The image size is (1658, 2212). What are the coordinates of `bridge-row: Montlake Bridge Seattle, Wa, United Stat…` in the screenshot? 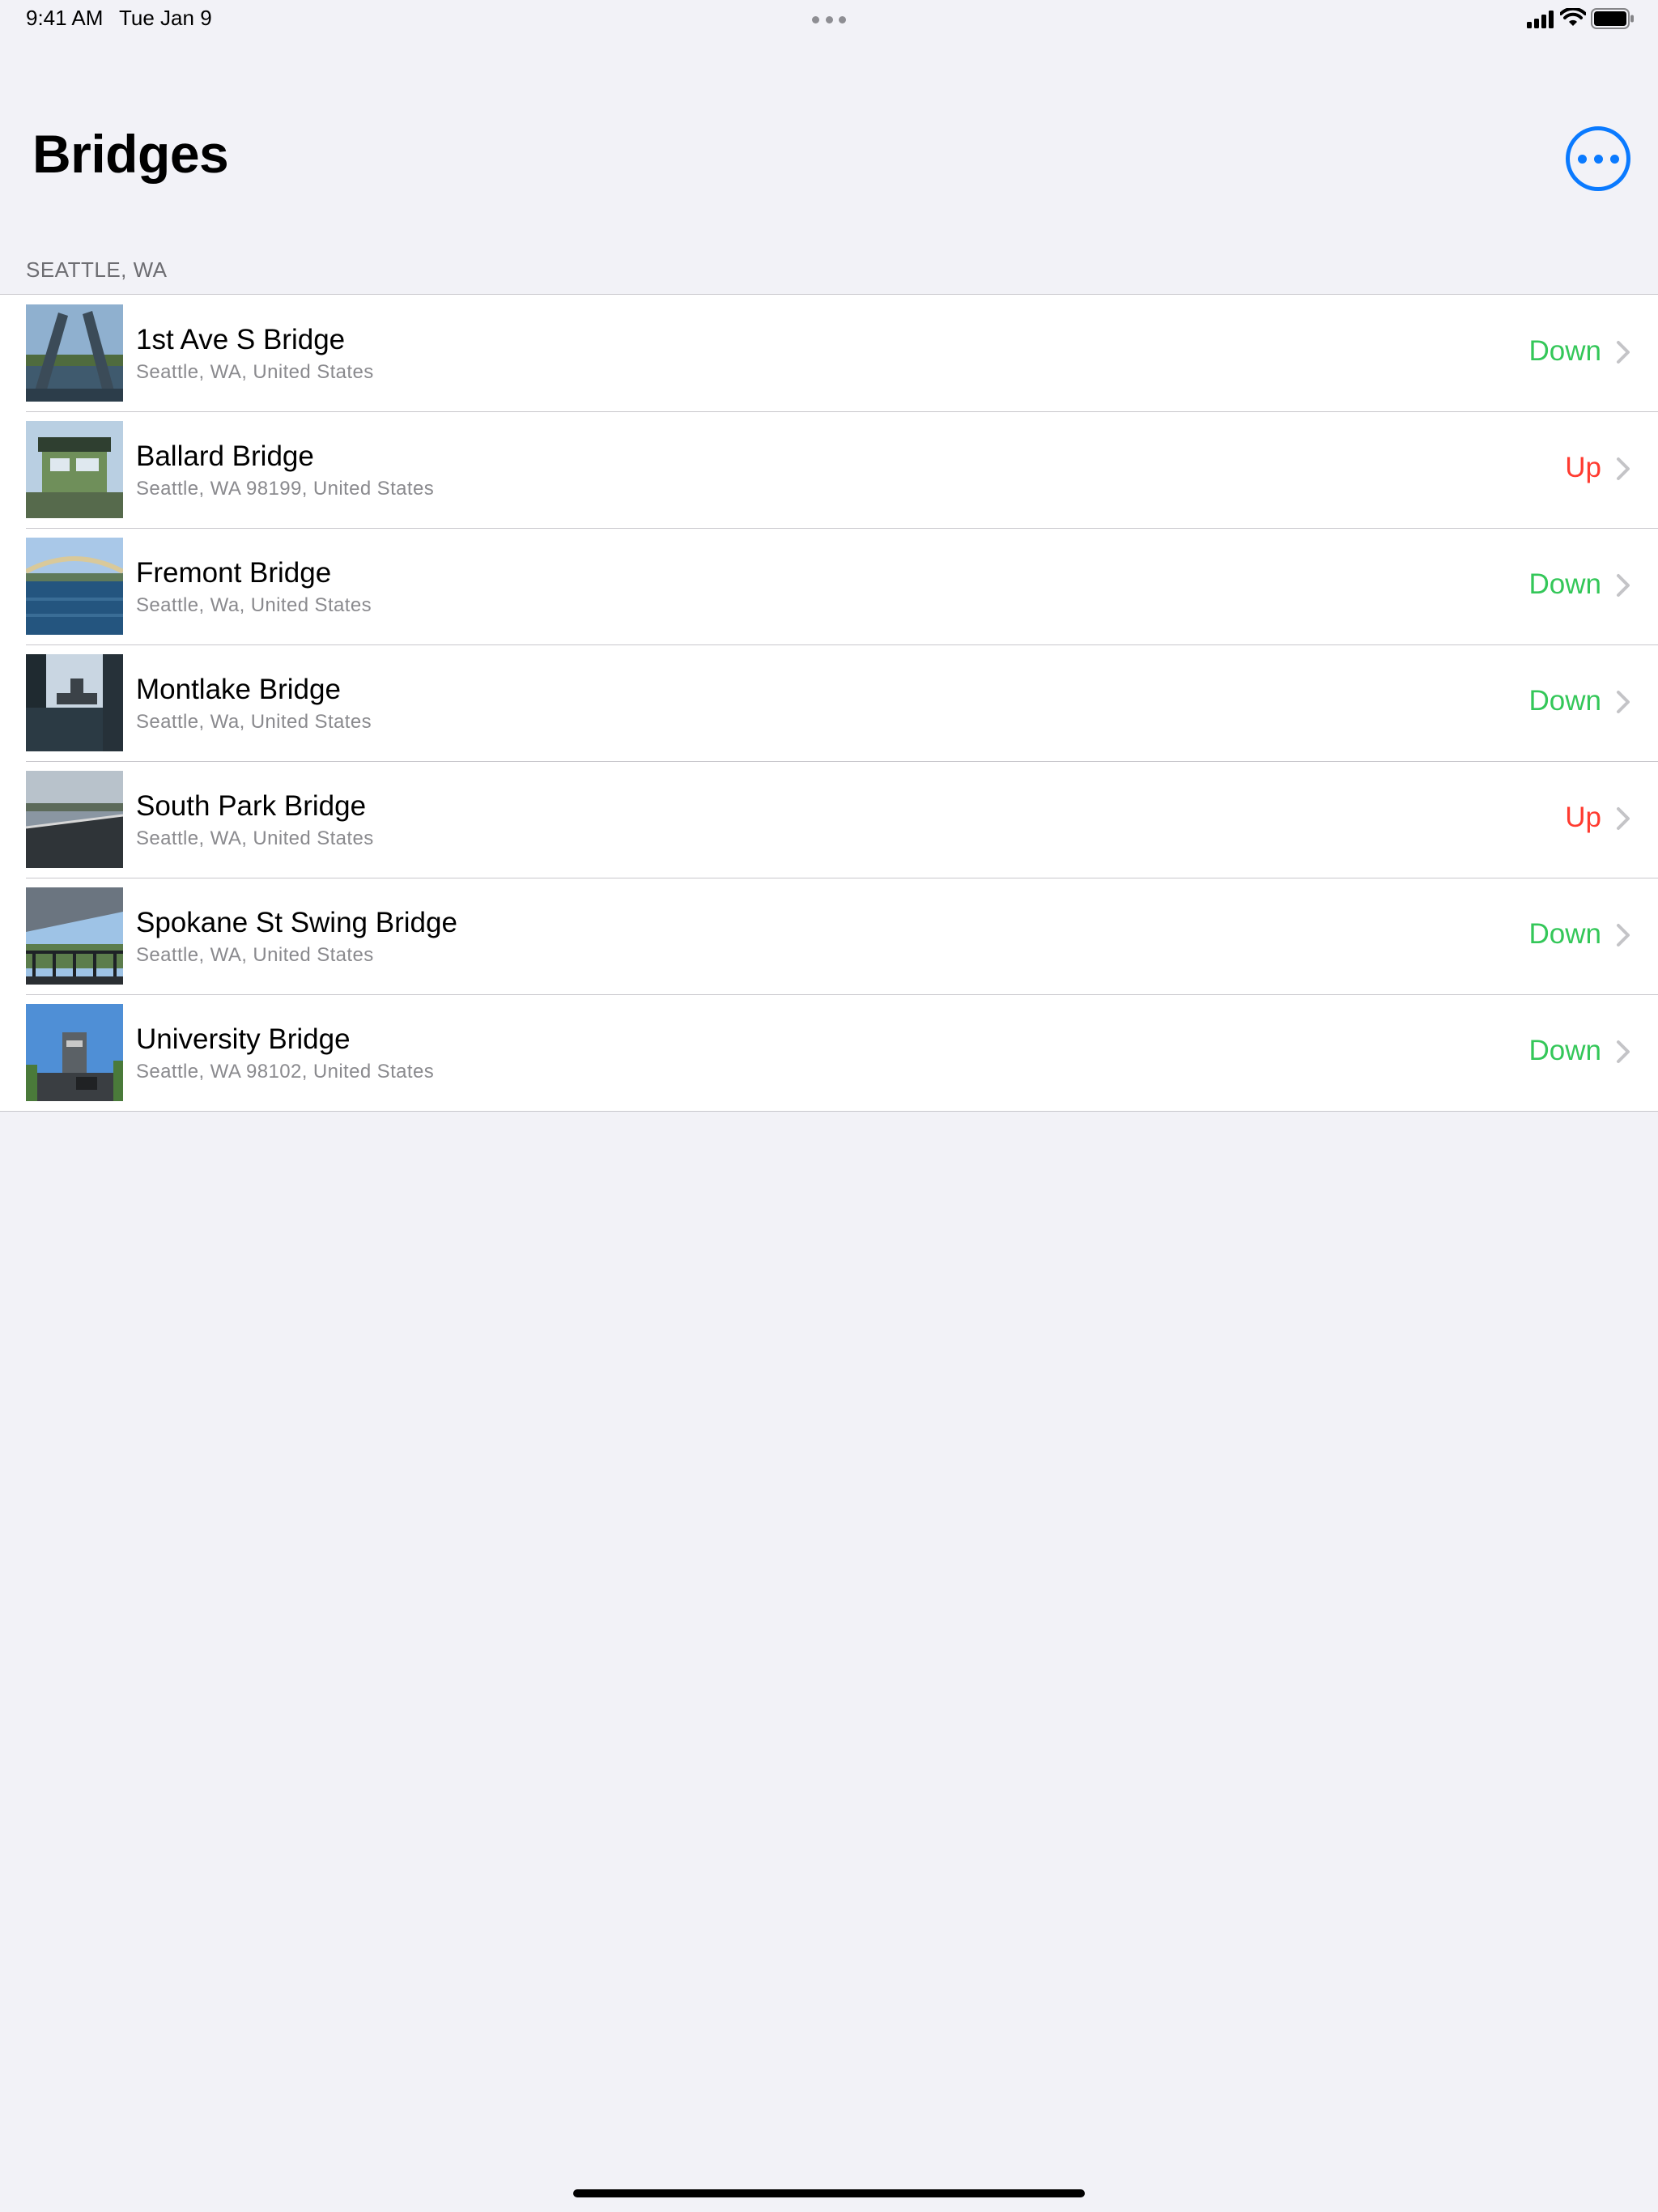 It's located at (829, 703).